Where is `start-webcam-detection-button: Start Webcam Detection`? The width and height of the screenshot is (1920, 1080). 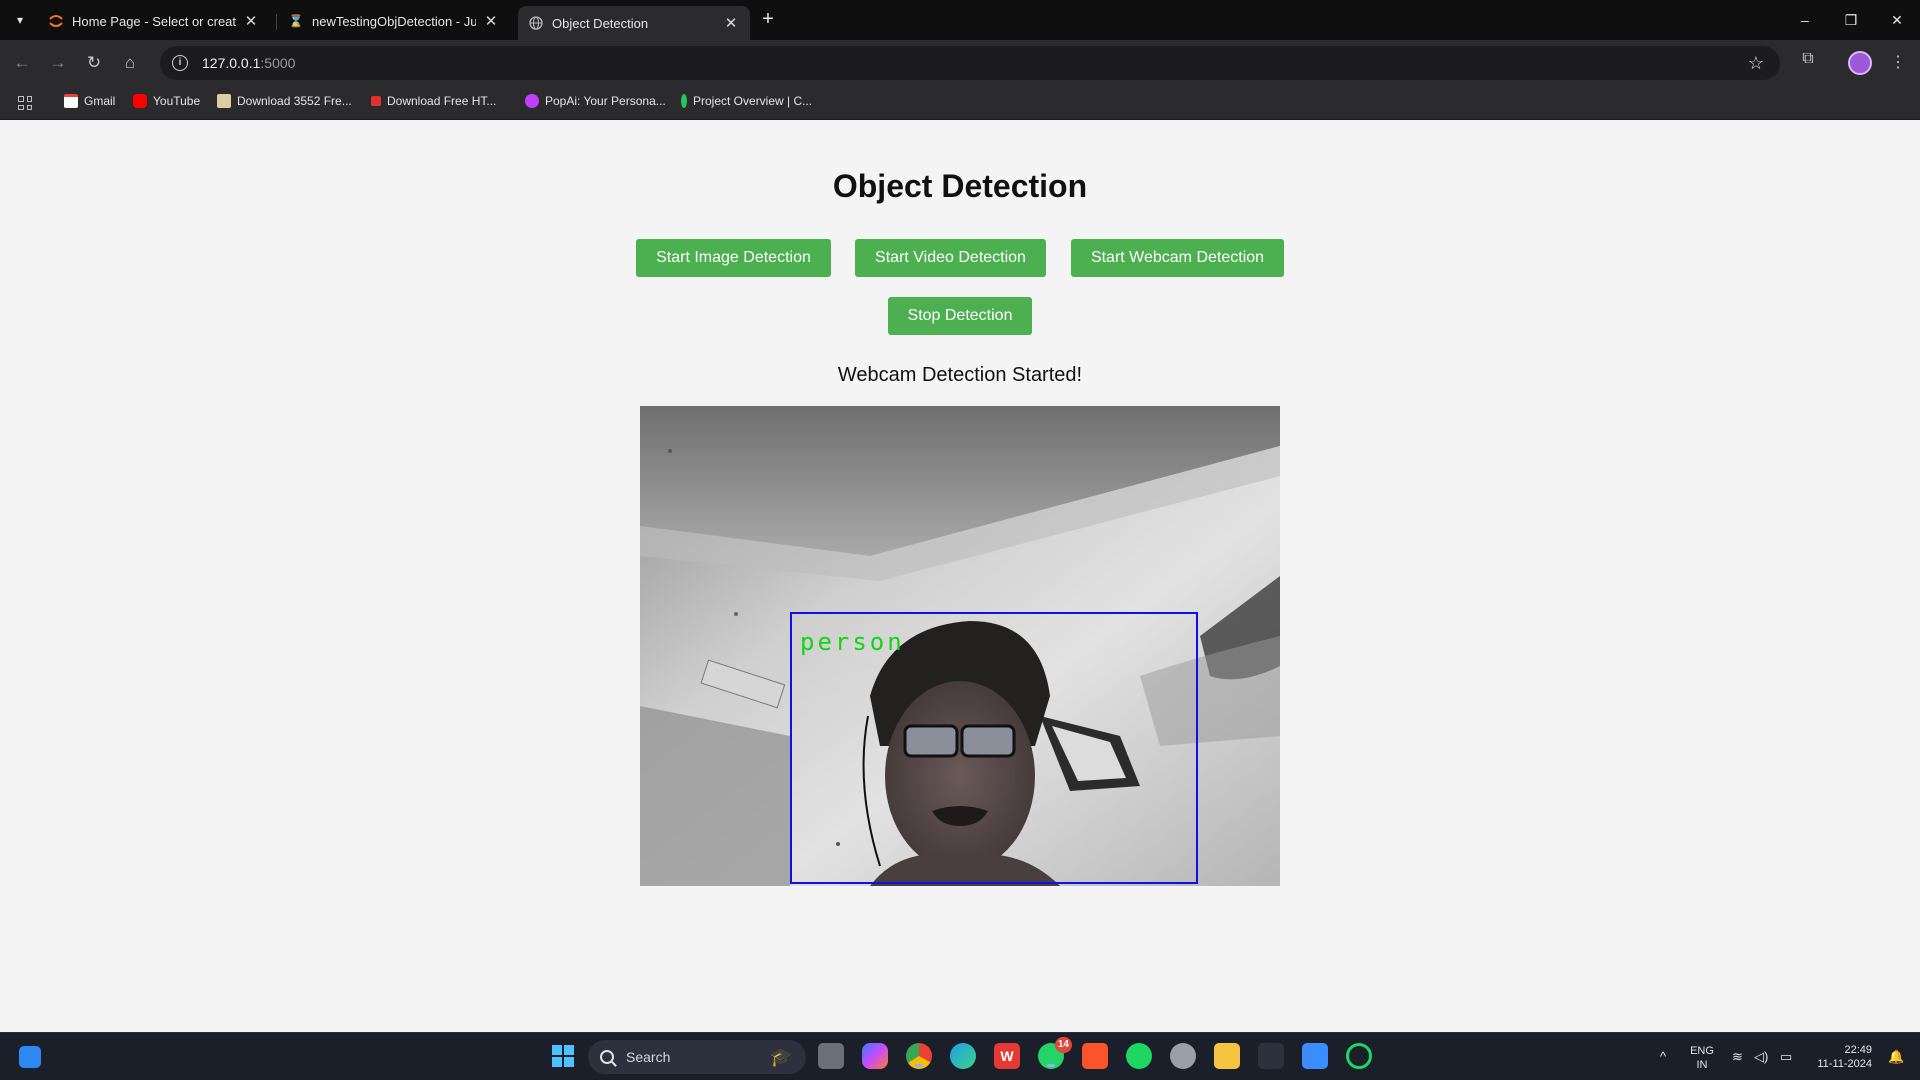
start-webcam-detection-button: Start Webcam Detection is located at coordinates (1177, 258).